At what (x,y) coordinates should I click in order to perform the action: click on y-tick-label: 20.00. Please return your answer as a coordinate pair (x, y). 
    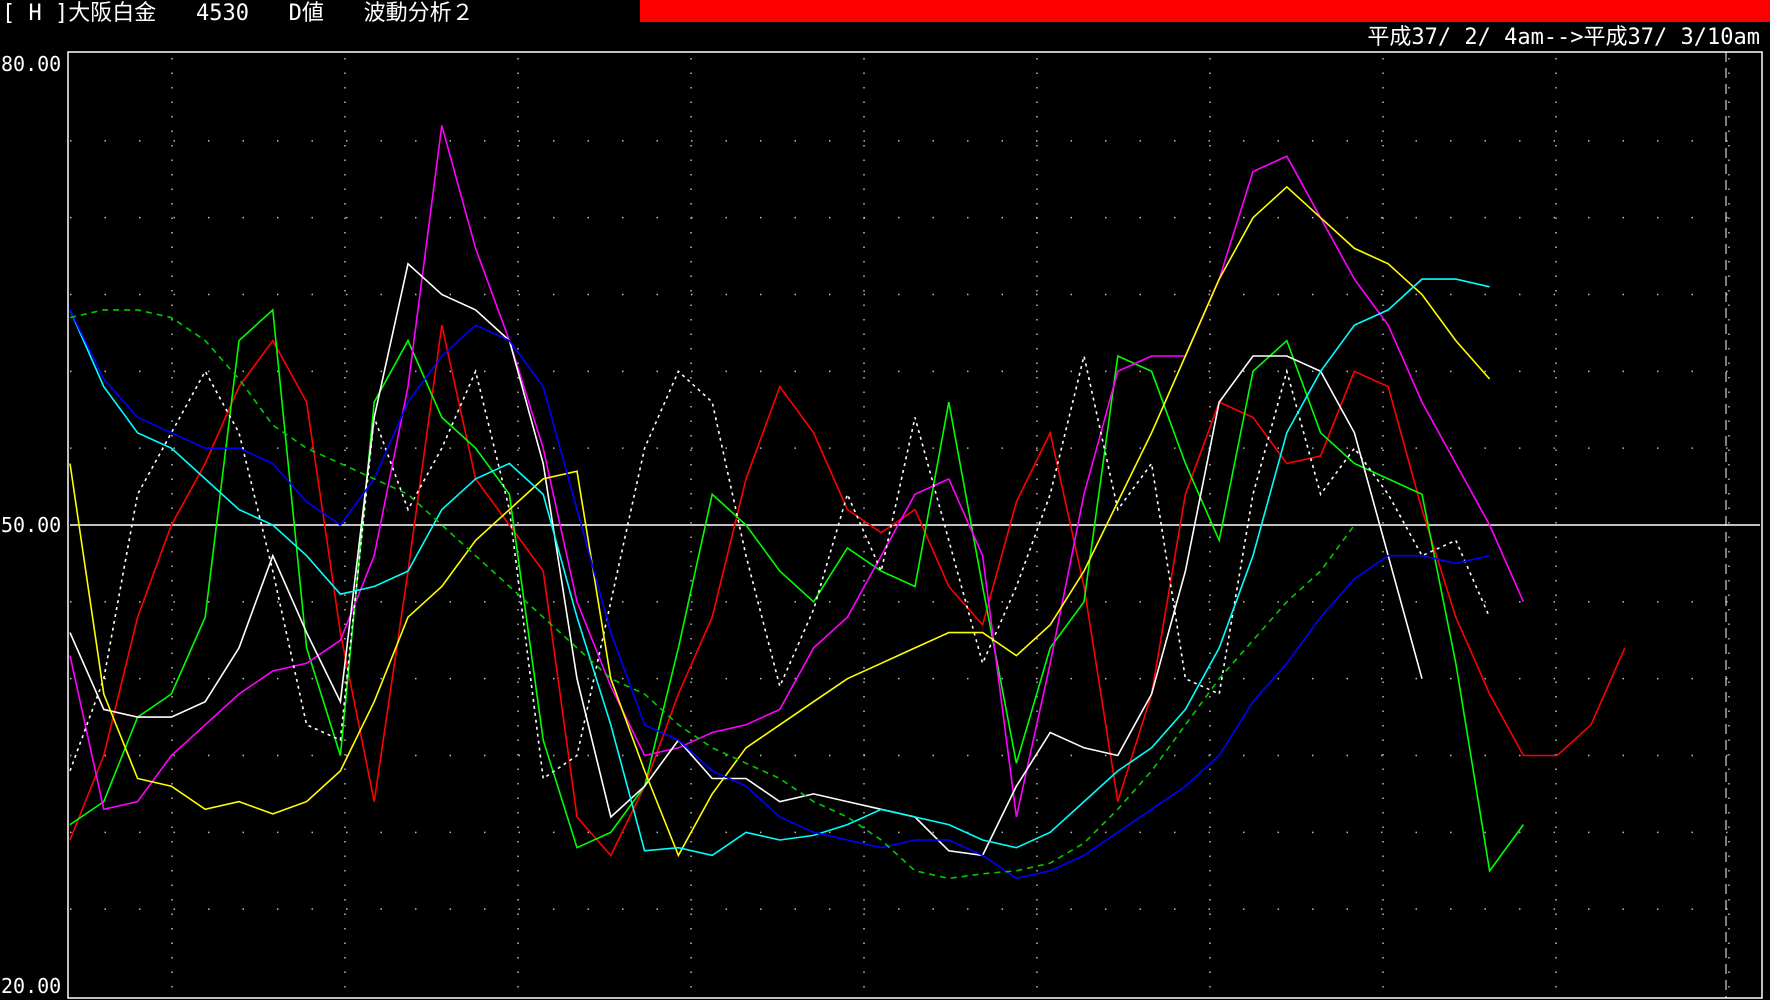
    Looking at the image, I should click on (31, 986).